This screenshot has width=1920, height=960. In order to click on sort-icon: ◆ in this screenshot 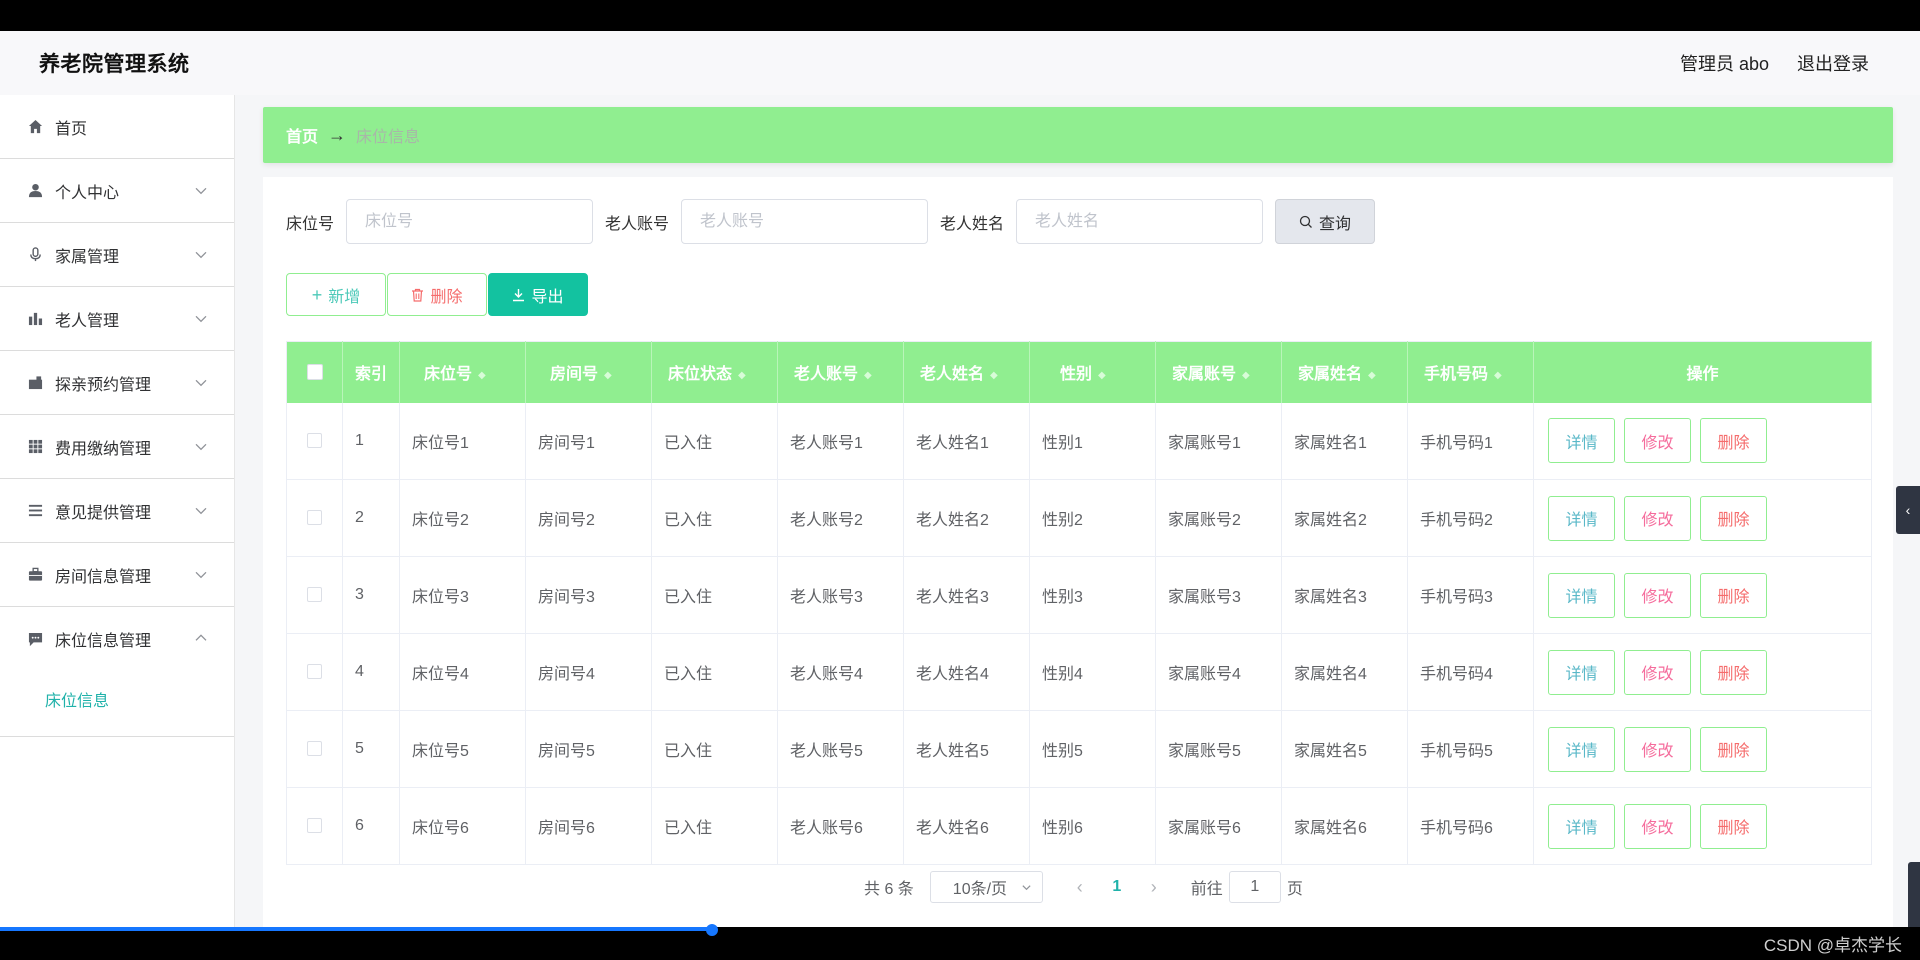, I will do `click(482, 375)`.